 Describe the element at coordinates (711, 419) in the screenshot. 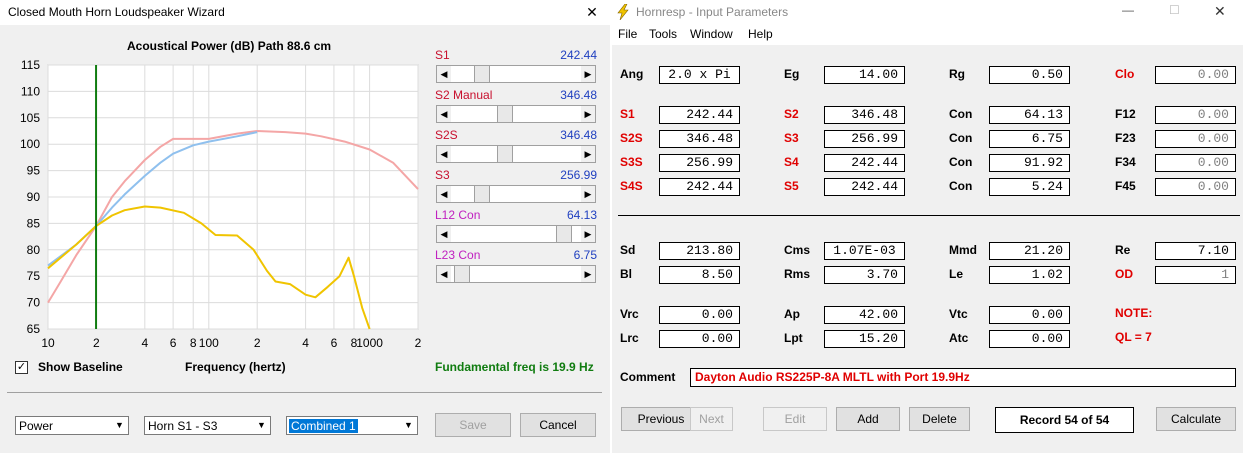

I see `next-button: Next` at that location.